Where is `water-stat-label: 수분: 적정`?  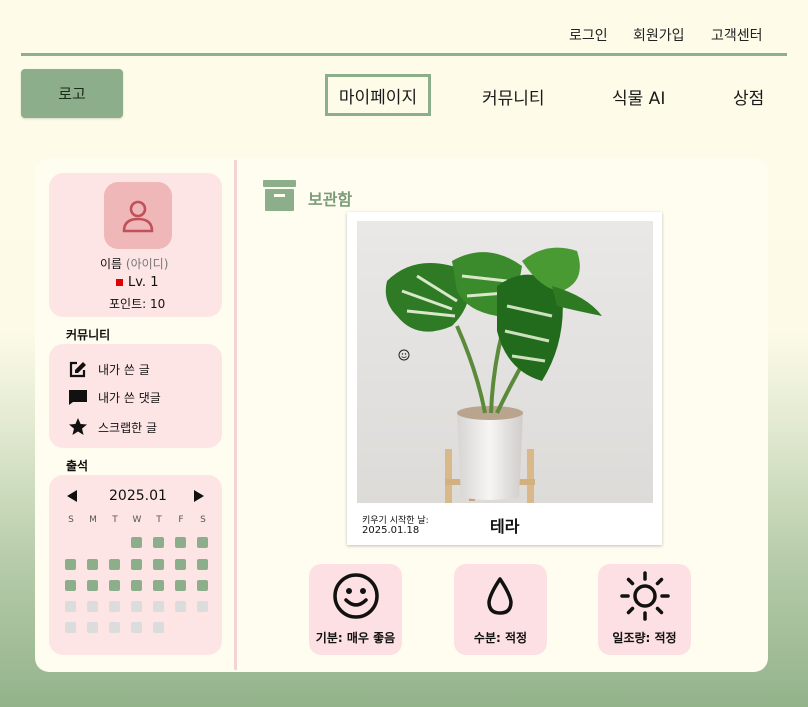
water-stat-label: 수분: 적정 is located at coordinates (500, 638).